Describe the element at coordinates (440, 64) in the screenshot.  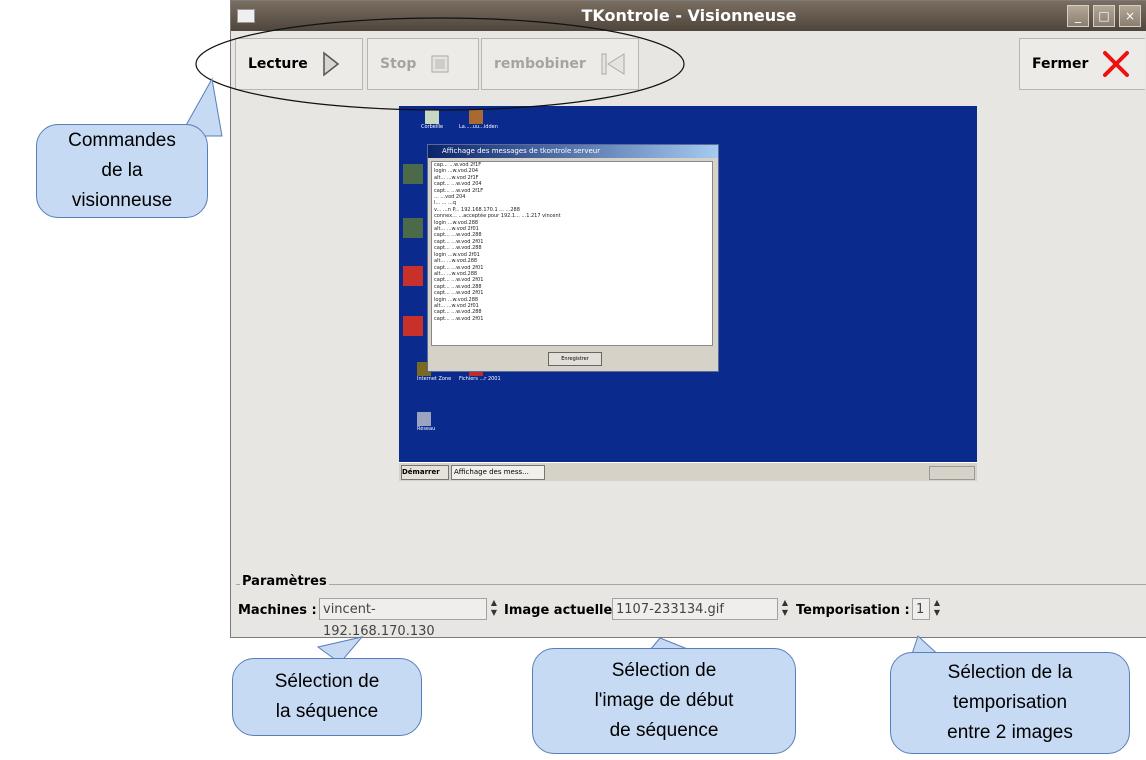
I see `commands-ellipse` at that location.